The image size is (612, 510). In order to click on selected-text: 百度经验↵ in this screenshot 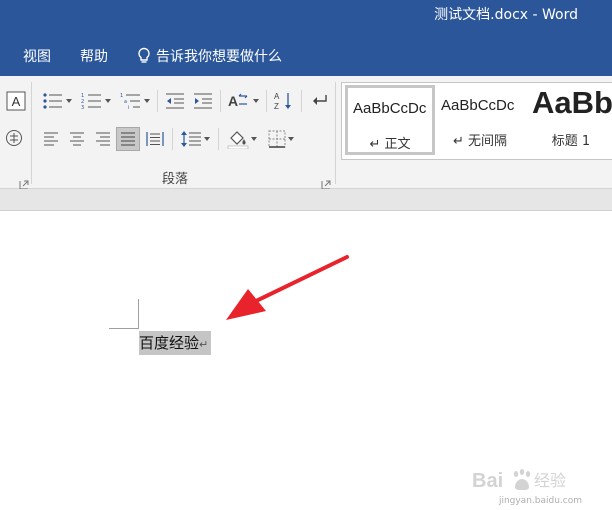, I will do `click(175, 343)`.